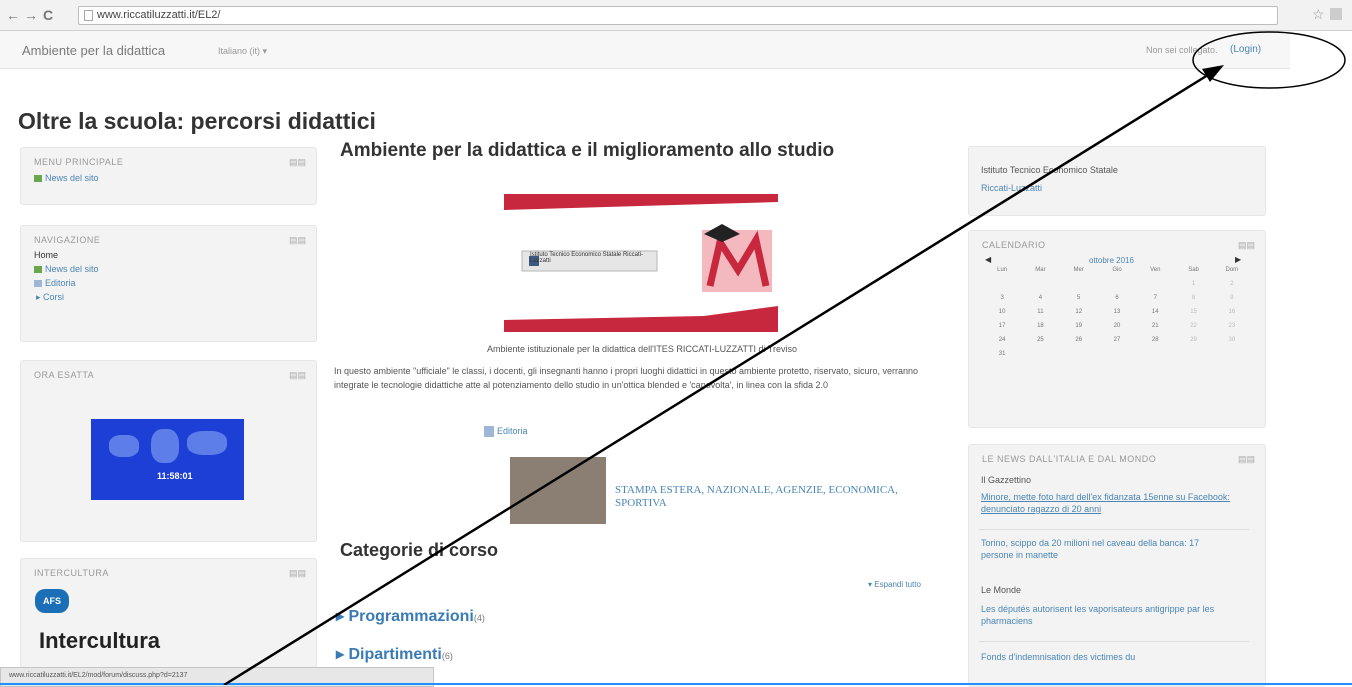 This screenshot has width=1352, height=687. Describe the element at coordinates (66, 269) in the screenshot. I see `nav-item-news: News del sito` at that location.